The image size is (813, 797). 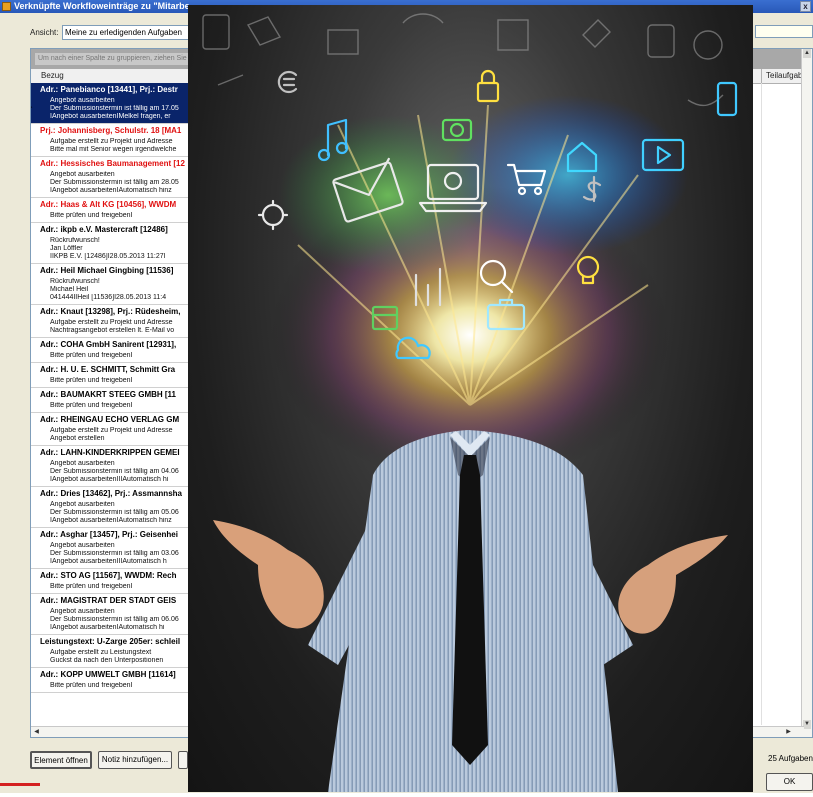 I want to click on row-title: Leistungstext: U-Zarge 205er: schleil, so click(x=110, y=641).